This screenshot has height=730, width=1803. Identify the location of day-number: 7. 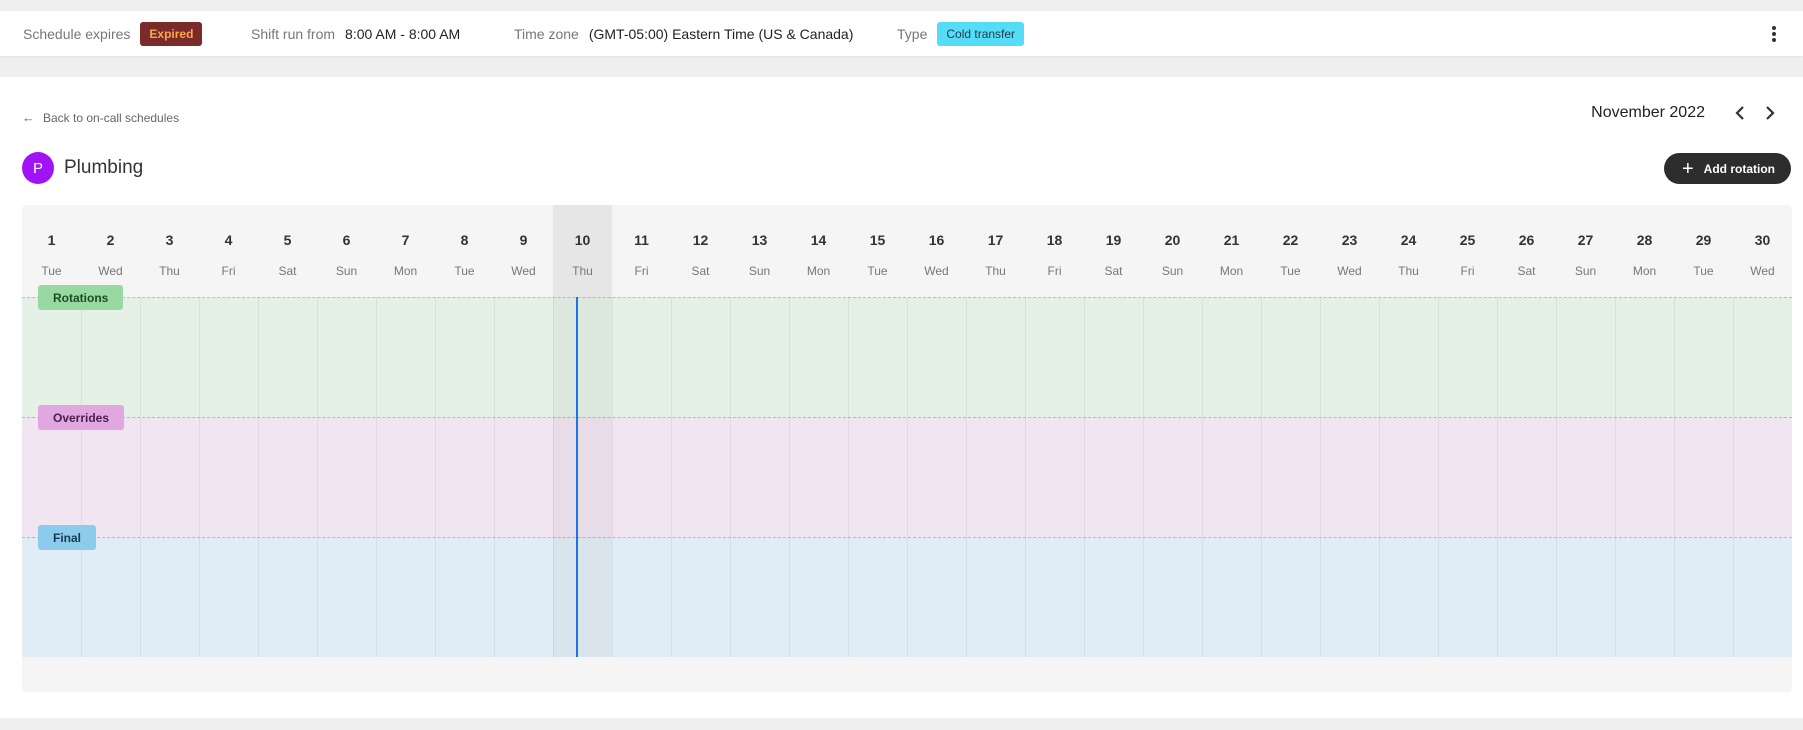
(405, 240).